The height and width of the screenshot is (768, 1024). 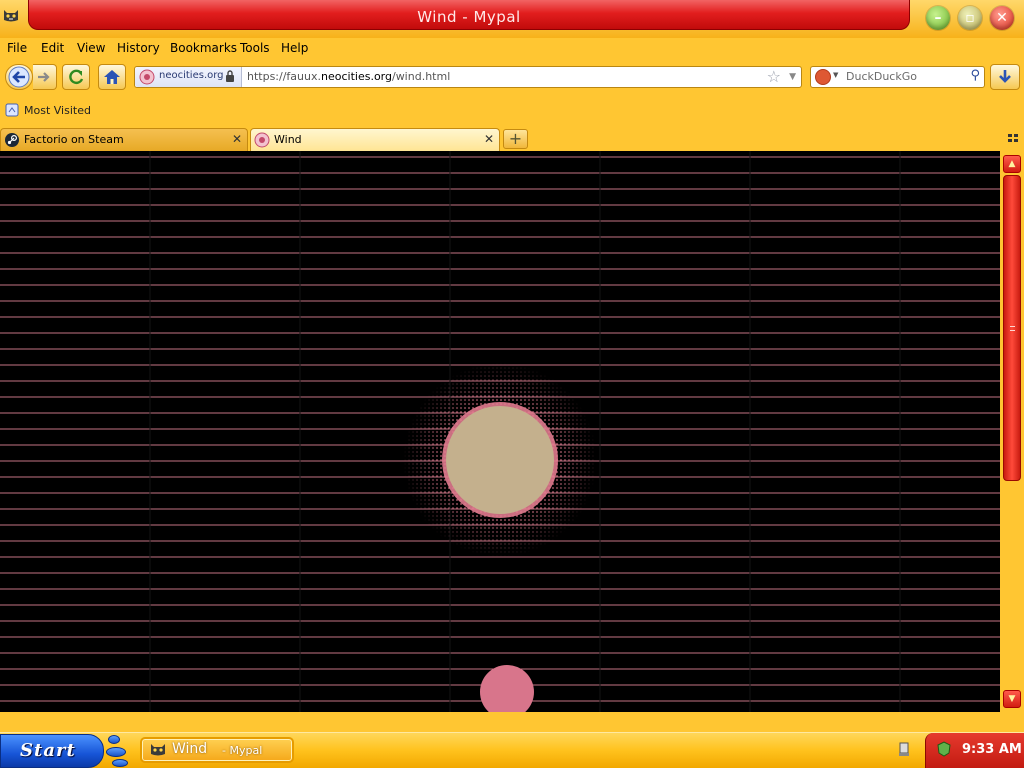 What do you see at coordinates (1012, 164) in the screenshot?
I see `scroll-up-button: ▲` at bounding box center [1012, 164].